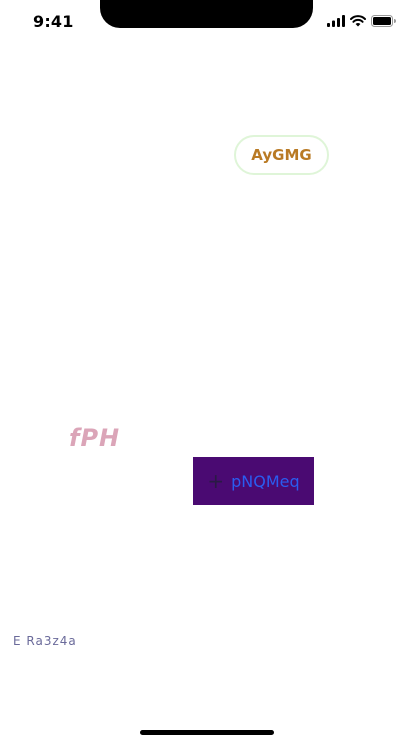 The width and height of the screenshot is (414, 736). Describe the element at coordinates (95, 438) in the screenshot. I see `fph-heading: fPH` at that location.